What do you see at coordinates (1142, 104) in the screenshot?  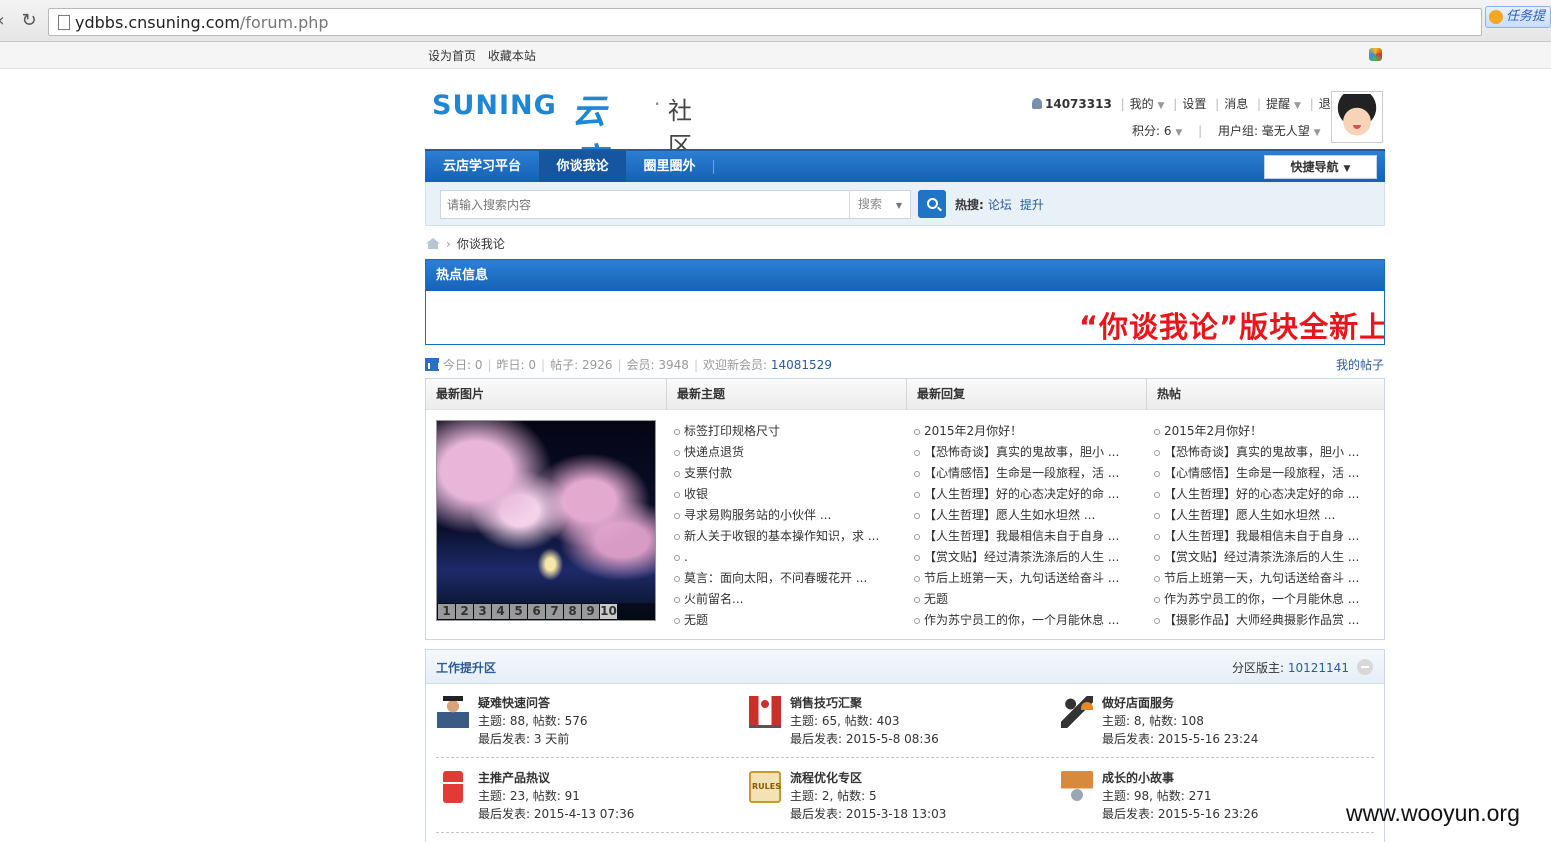 I see `menu-my: 我的` at bounding box center [1142, 104].